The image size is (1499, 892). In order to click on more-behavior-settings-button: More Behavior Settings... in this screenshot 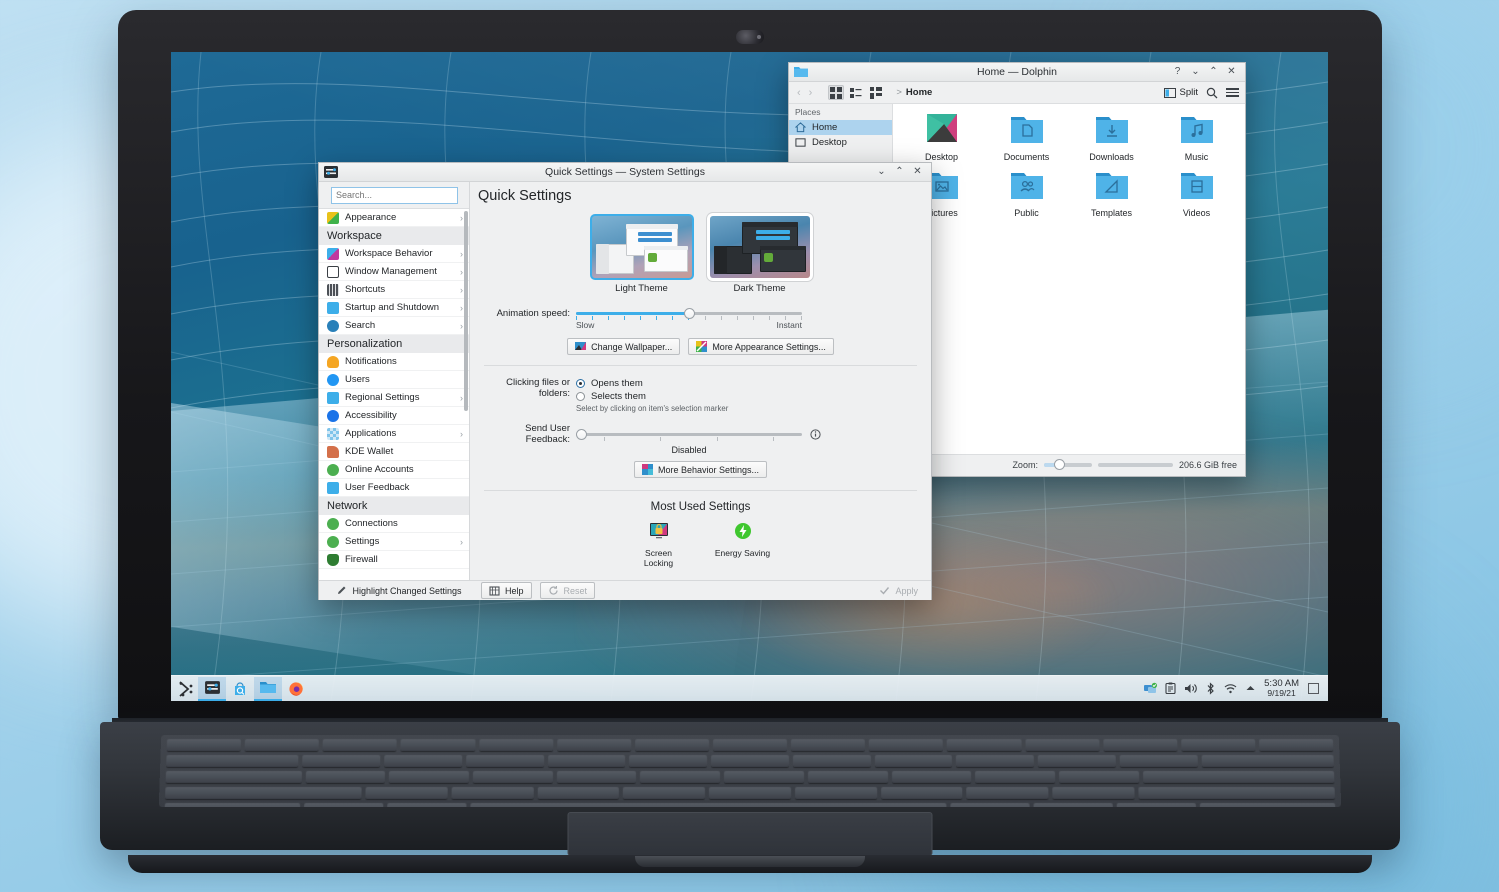, I will do `click(700, 469)`.